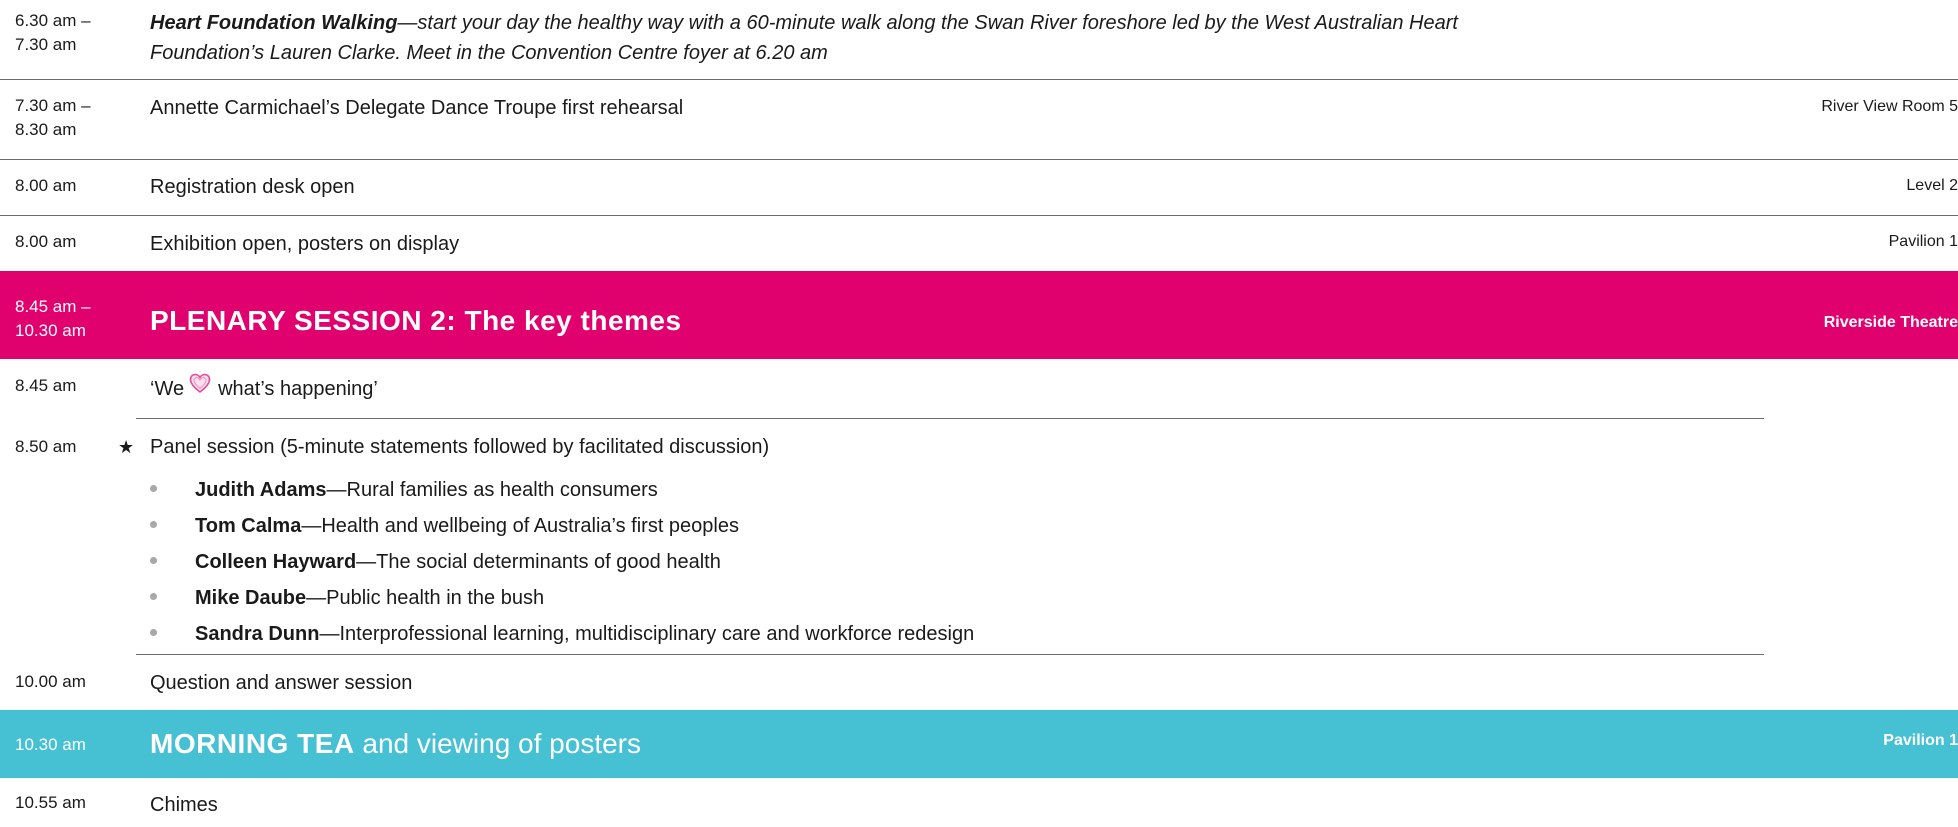 Image resolution: width=1958 pixels, height=827 pixels. I want to click on registration-text: Registration desk open, so click(252, 187).